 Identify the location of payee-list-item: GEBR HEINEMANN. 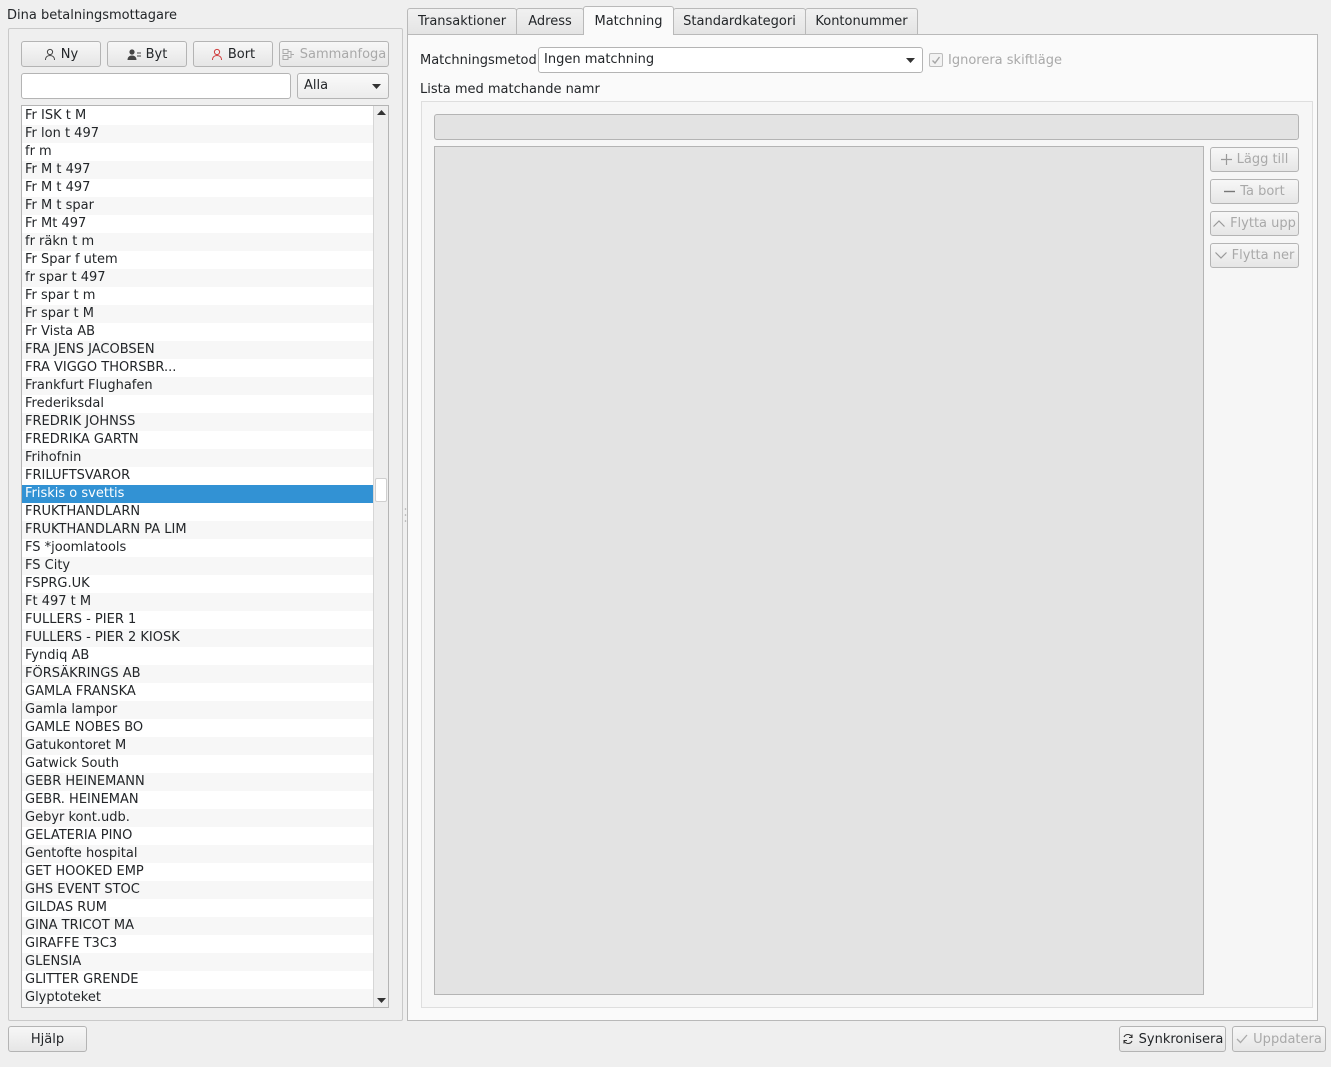
(198, 782).